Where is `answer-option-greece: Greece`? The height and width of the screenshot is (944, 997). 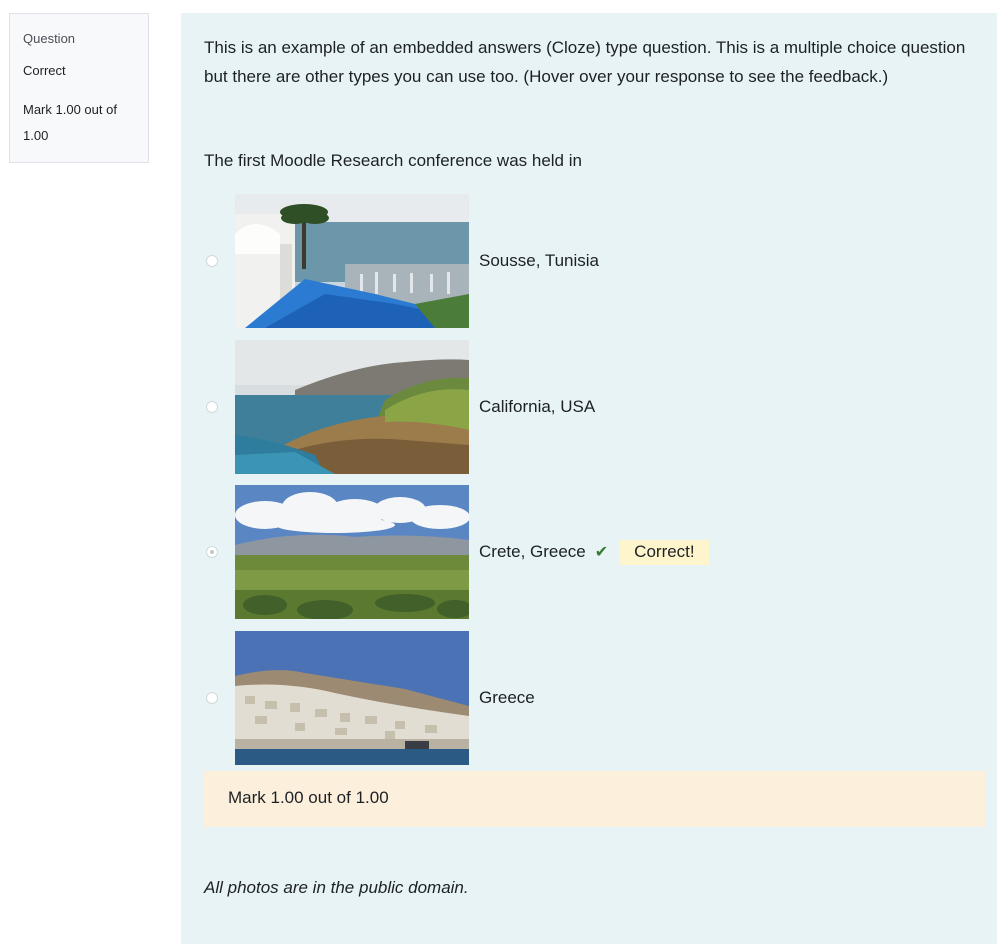
answer-option-greece: Greece is located at coordinates (370, 698).